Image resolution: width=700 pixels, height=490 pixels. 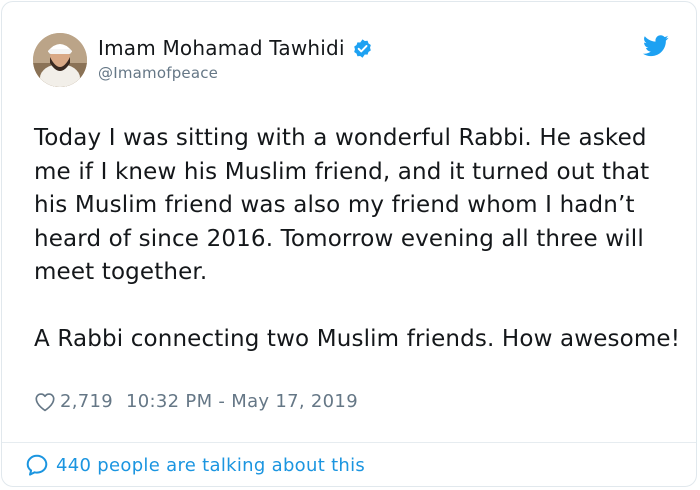 I want to click on twitter-bird-icon, so click(x=656, y=46).